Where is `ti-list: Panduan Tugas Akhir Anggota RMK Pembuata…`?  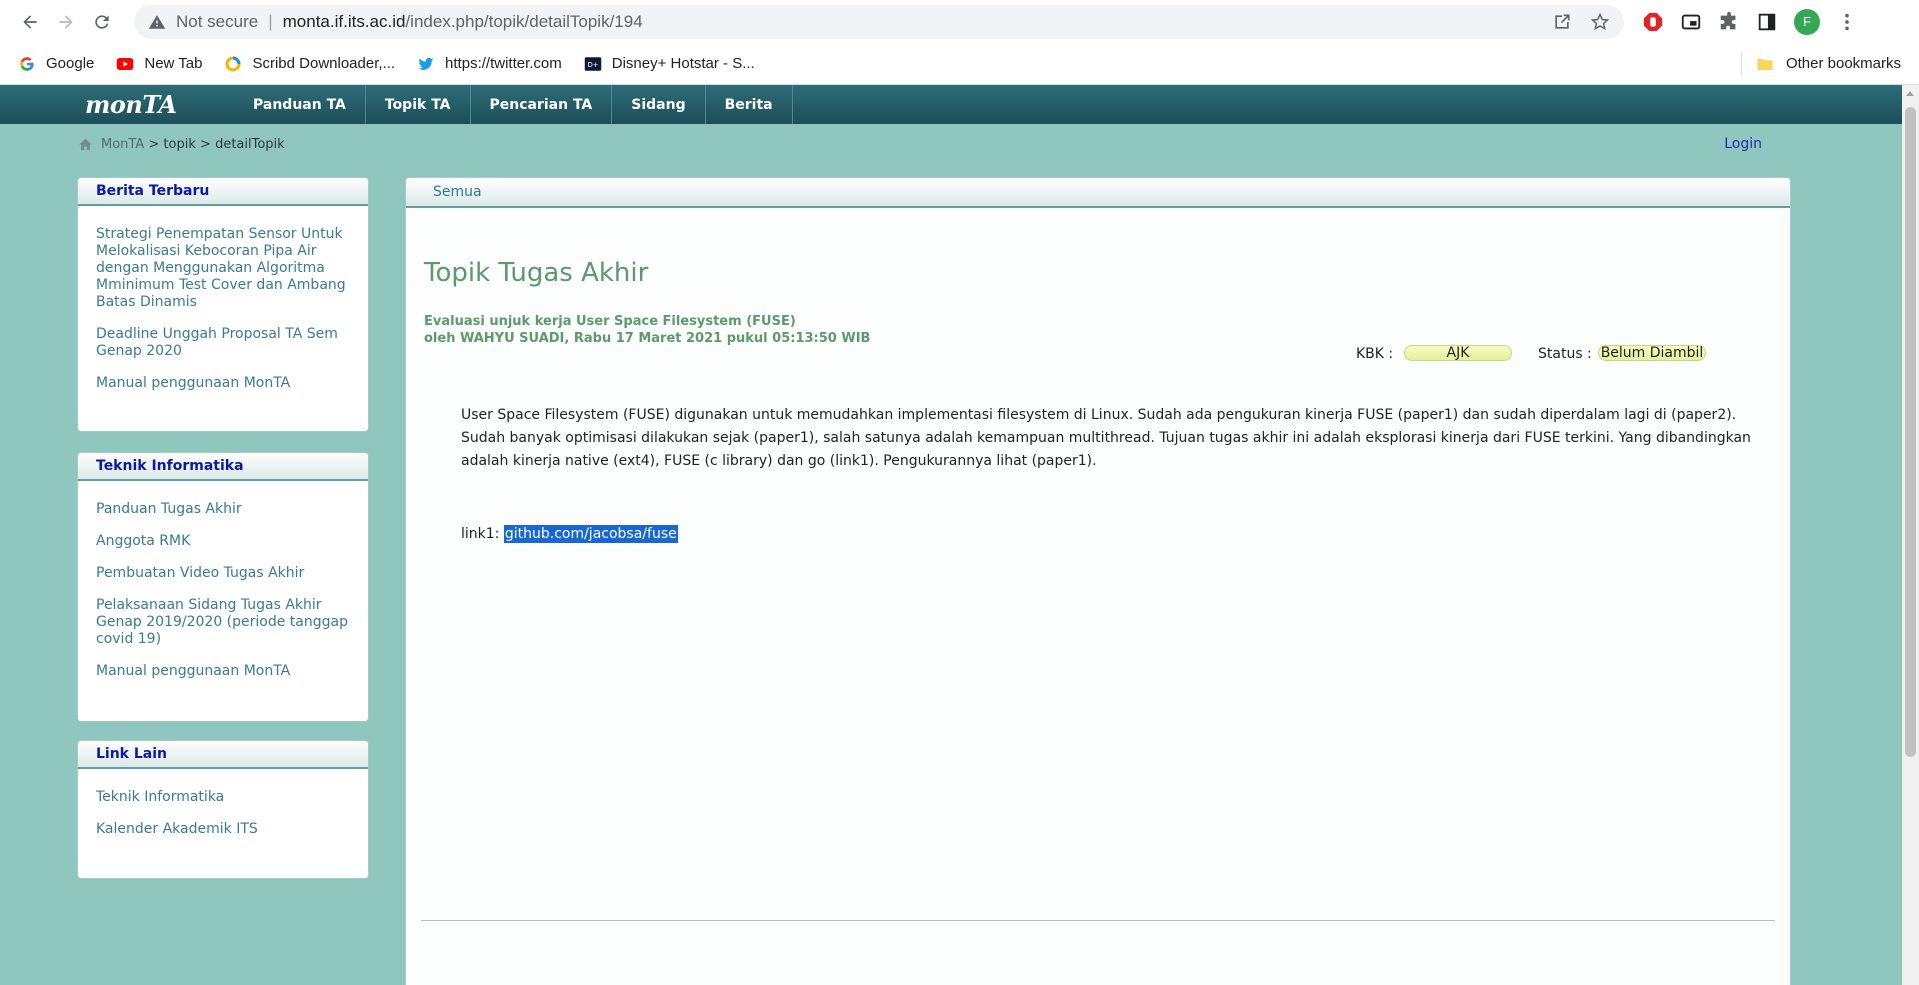
ti-list: Panduan Tugas Akhir Anggota RMK Pembuata… is located at coordinates (223, 598).